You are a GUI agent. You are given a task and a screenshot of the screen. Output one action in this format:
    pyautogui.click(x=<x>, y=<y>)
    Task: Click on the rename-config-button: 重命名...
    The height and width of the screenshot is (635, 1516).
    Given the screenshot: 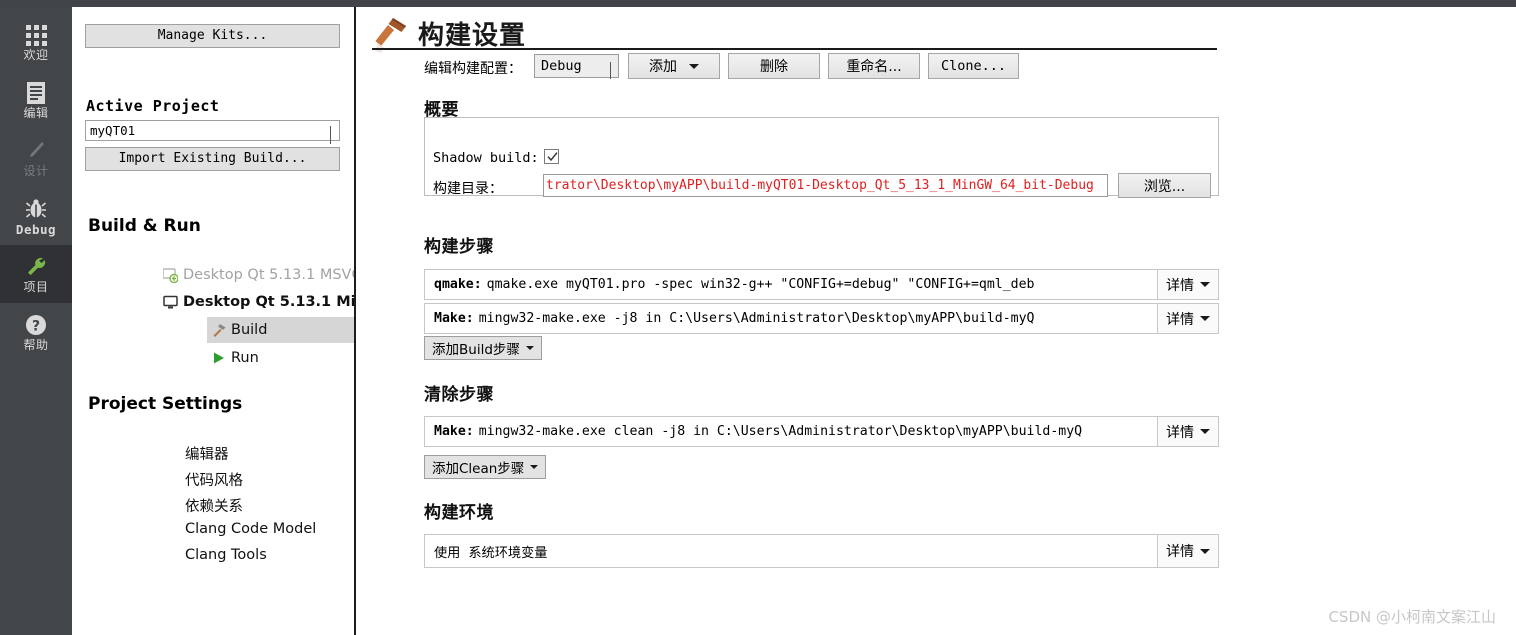 What is the action you would take?
    pyautogui.click(x=874, y=66)
    